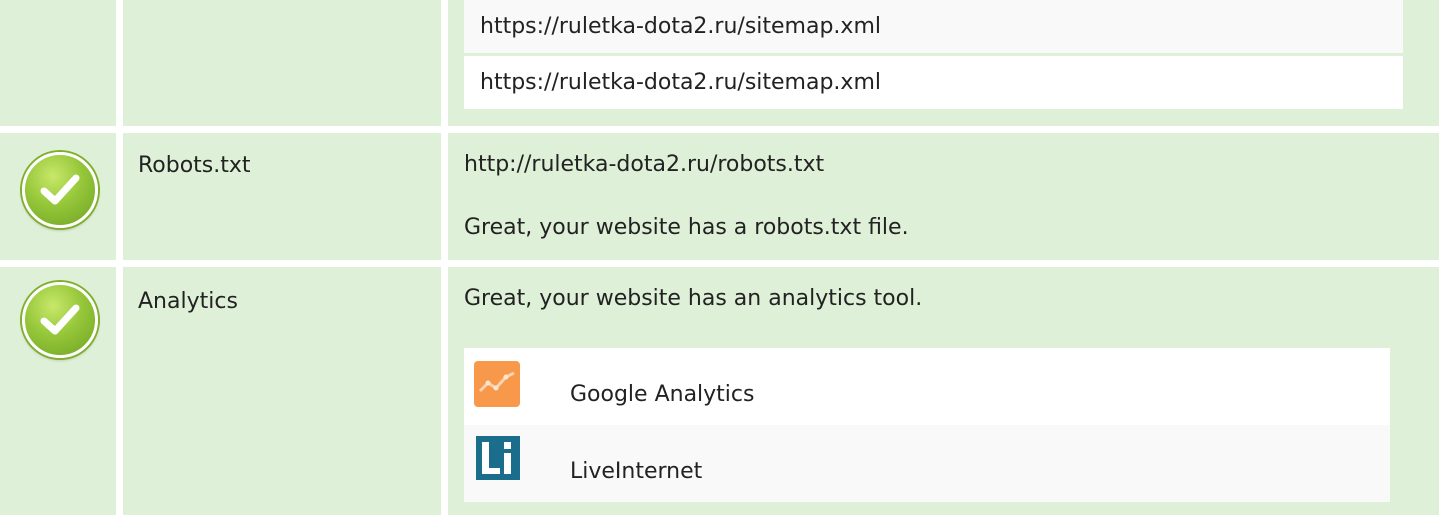 Image resolution: width=1446 pixels, height=515 pixels. I want to click on check-name: Analytics, so click(188, 301).